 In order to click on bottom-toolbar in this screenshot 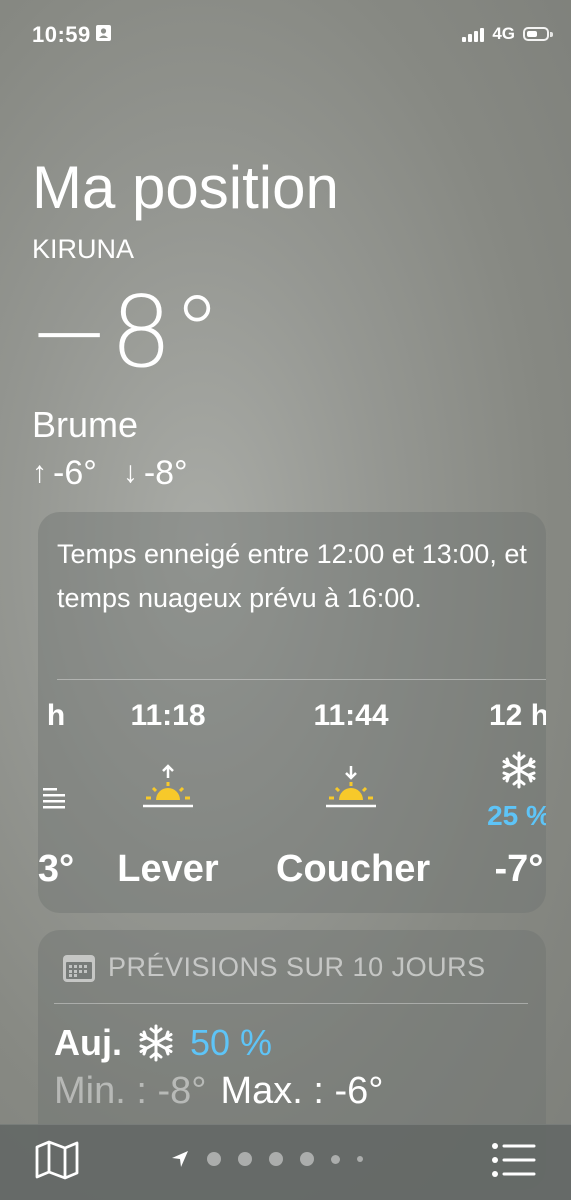, I will do `click(285, 1162)`.